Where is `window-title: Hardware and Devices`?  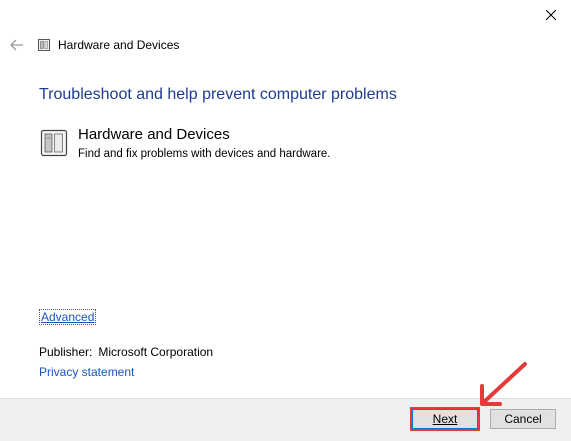 window-title: Hardware and Devices is located at coordinates (119, 45).